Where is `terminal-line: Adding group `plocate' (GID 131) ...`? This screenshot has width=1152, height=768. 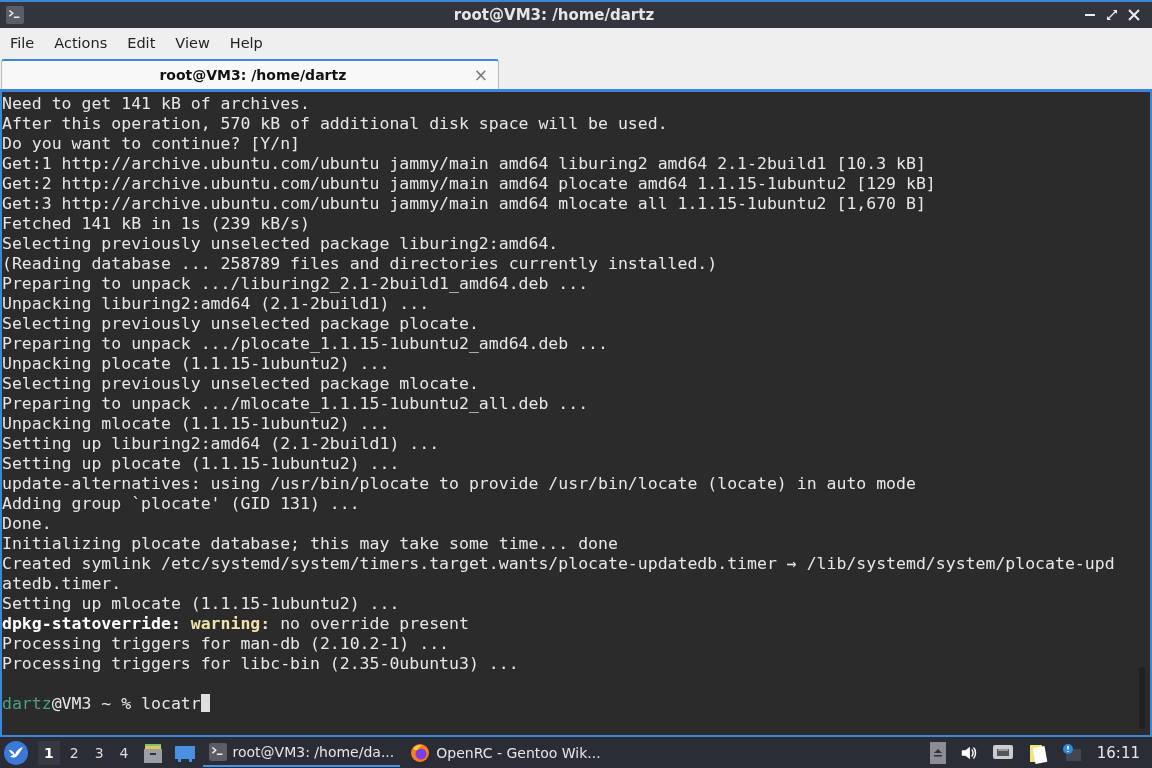 terminal-line: Adding group `plocate' (GID 131) ... is located at coordinates (181, 504).